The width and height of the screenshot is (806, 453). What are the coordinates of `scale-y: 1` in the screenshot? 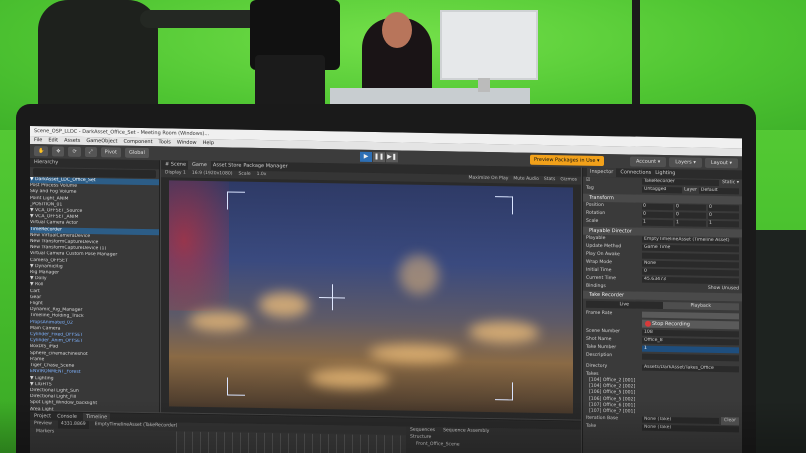 It's located at (690, 223).